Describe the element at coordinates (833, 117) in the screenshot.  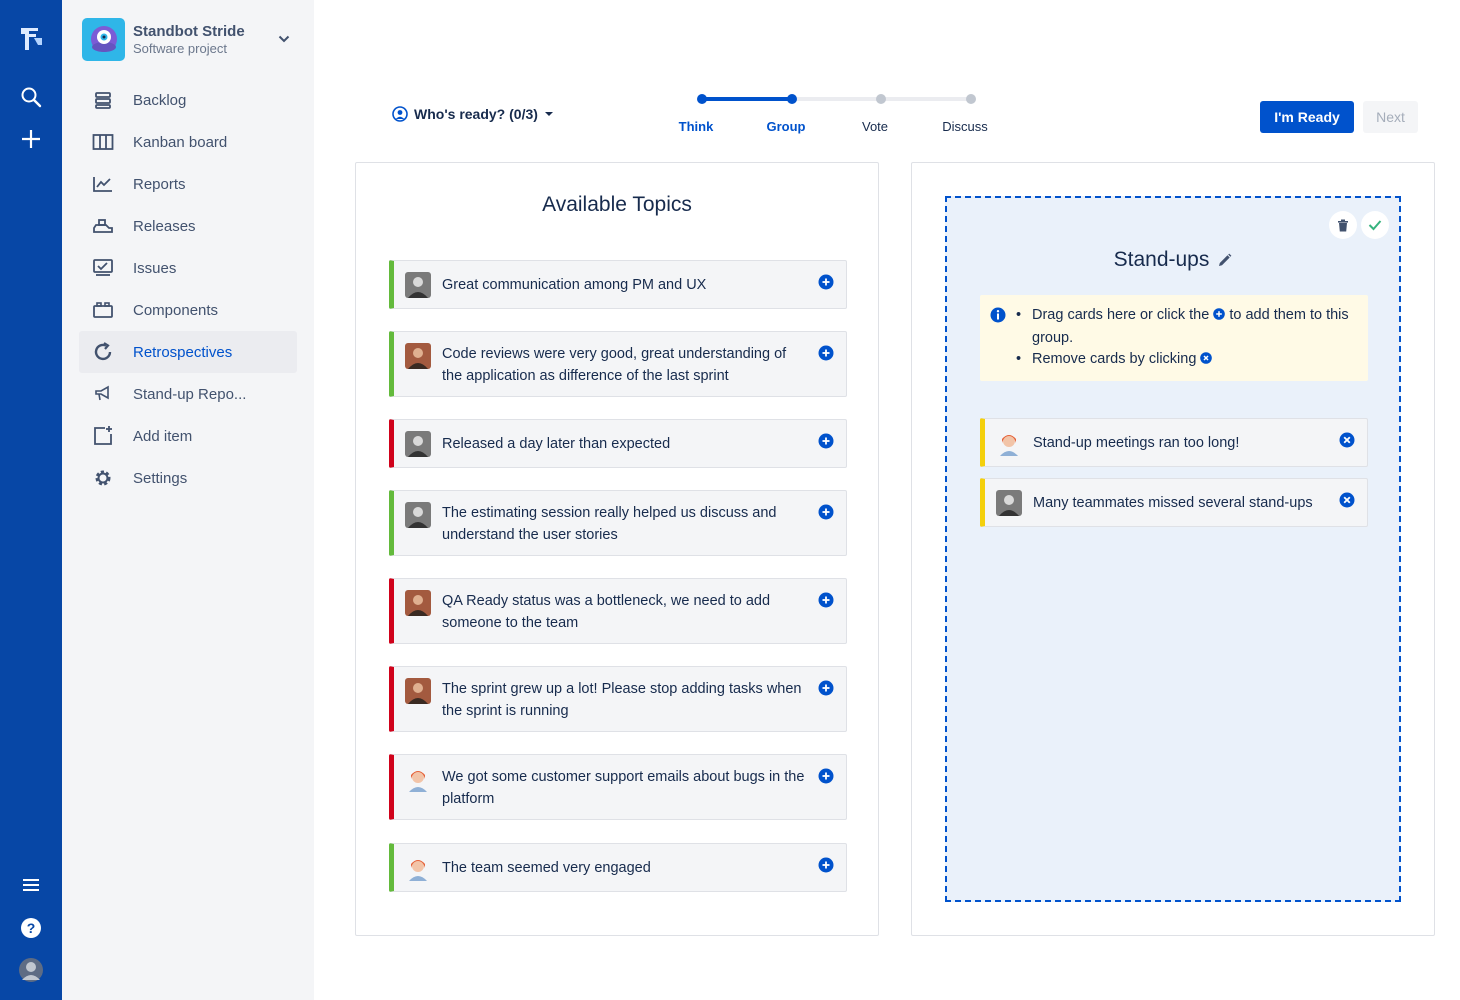
I see `retro-stepper: Think Group Vote Discuss` at that location.